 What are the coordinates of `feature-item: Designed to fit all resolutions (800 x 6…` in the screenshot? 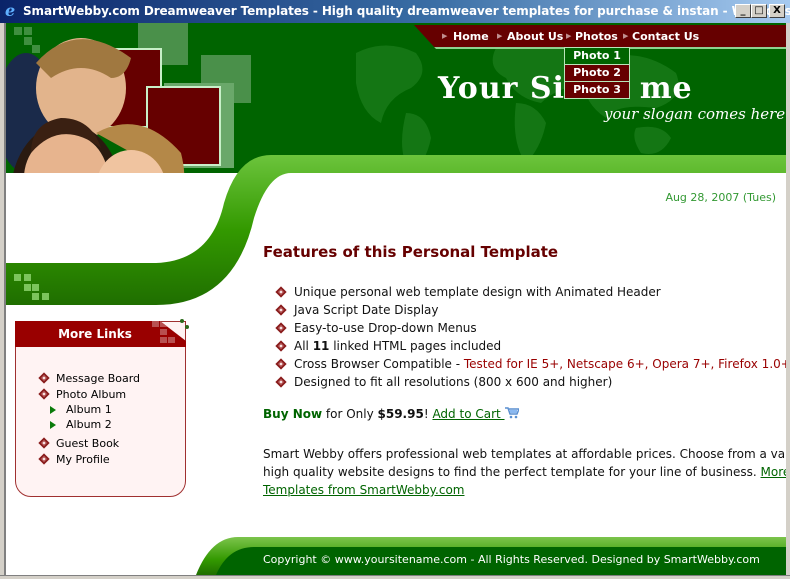 It's located at (530, 382).